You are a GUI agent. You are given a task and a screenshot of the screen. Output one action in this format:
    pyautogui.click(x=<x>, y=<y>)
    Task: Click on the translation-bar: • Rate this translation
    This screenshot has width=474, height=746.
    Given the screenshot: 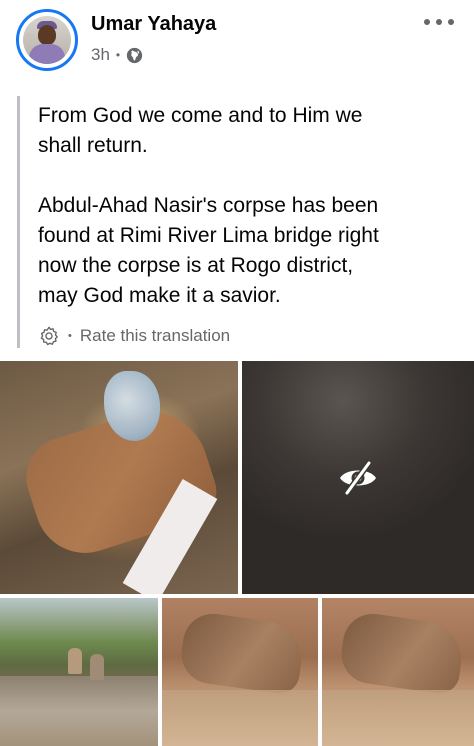 What is the action you would take?
    pyautogui.click(x=134, y=336)
    